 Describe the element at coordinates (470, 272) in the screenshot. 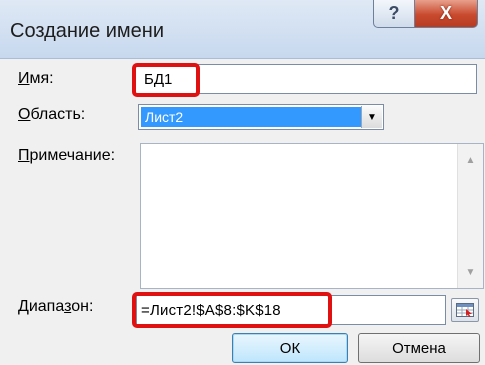

I see `scroll-down-icon: ▼` at that location.